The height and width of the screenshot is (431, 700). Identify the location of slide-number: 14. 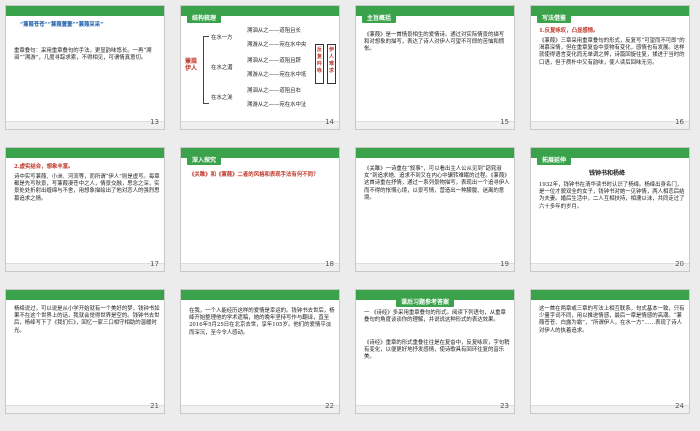
(329, 122).